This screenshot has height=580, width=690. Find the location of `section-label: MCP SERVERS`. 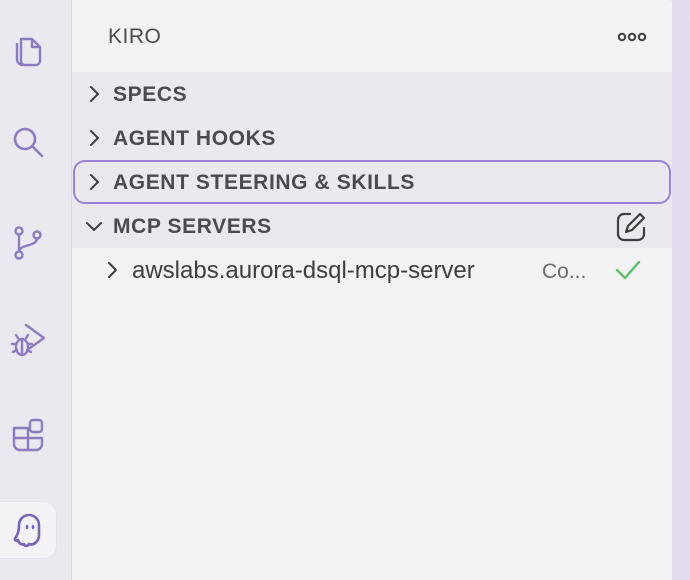

section-label: MCP SERVERS is located at coordinates (192, 226).